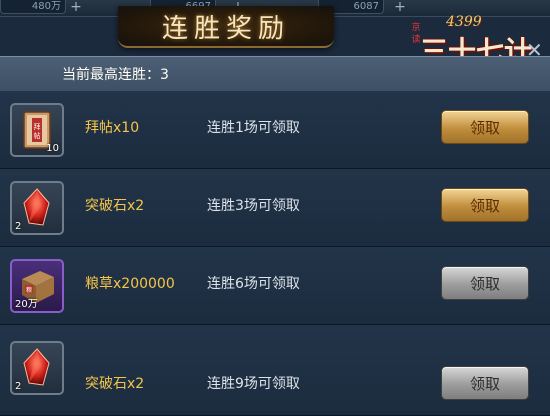 The height and width of the screenshot is (416, 550). What do you see at coordinates (400, 7) in the screenshot?
I see `add-resource-3-icon: +` at bounding box center [400, 7].